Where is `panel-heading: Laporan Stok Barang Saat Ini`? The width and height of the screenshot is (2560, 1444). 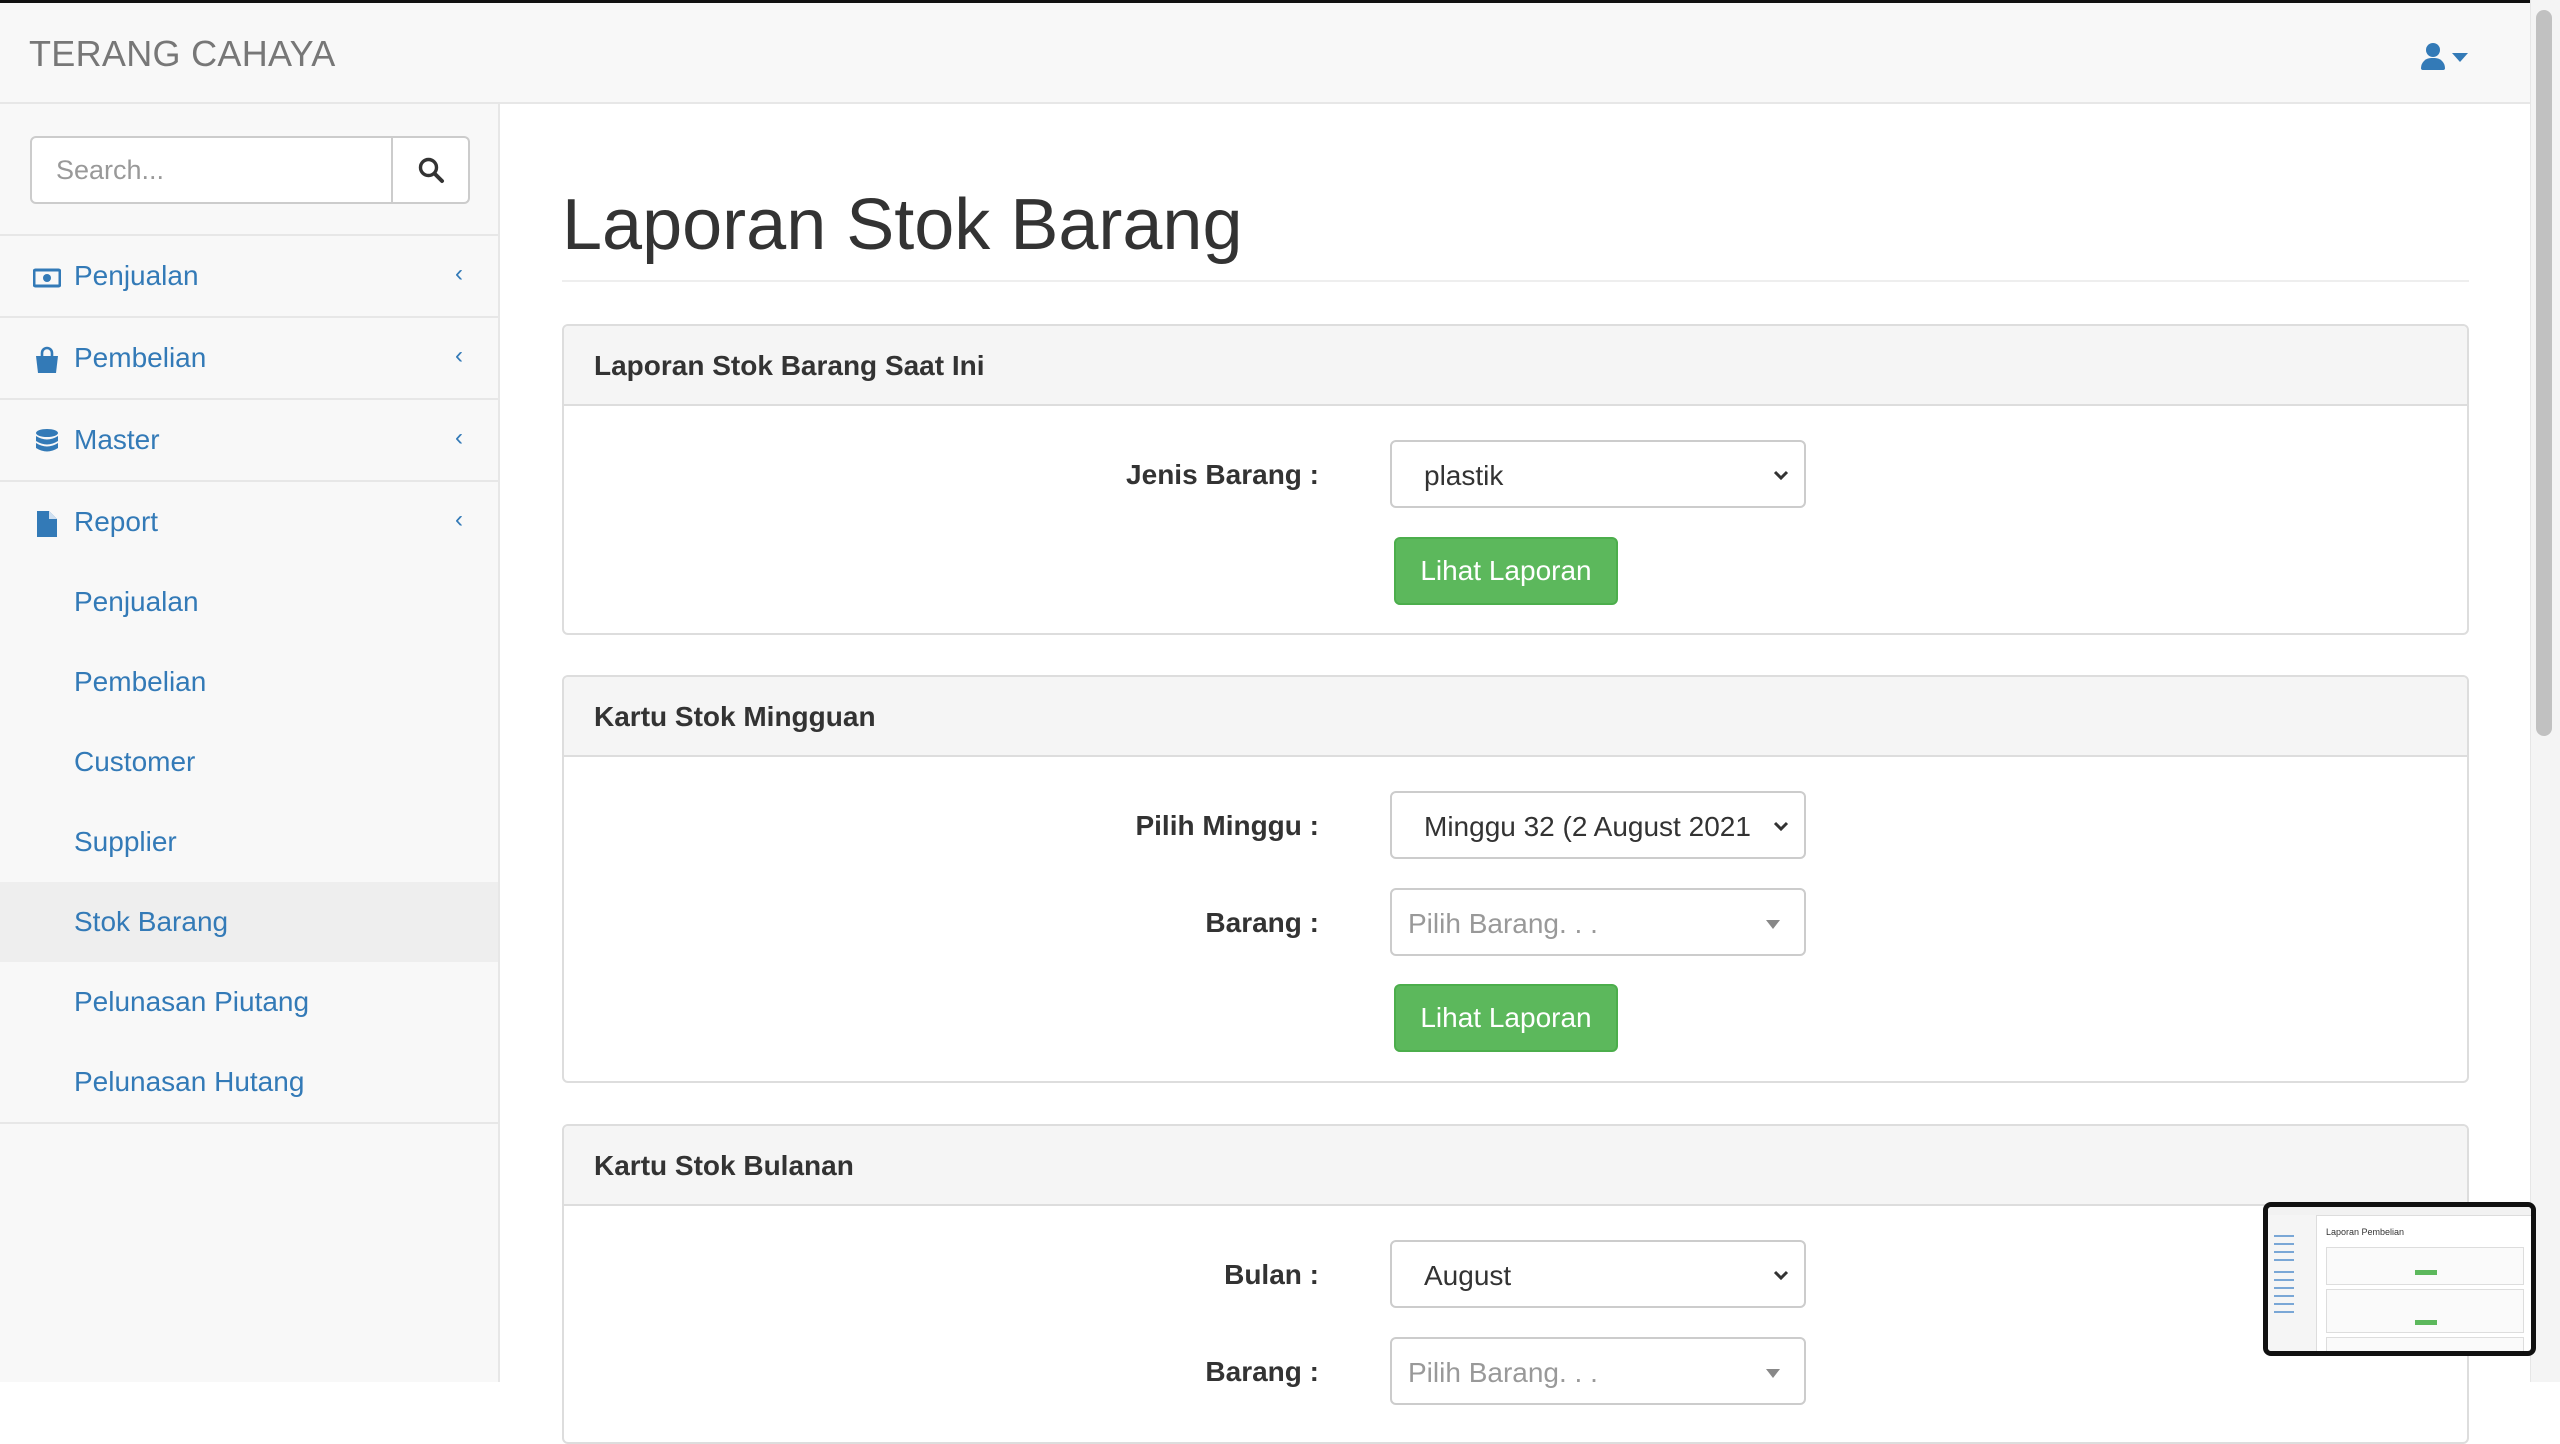
panel-heading: Laporan Stok Barang Saat Ini is located at coordinates (1515, 366).